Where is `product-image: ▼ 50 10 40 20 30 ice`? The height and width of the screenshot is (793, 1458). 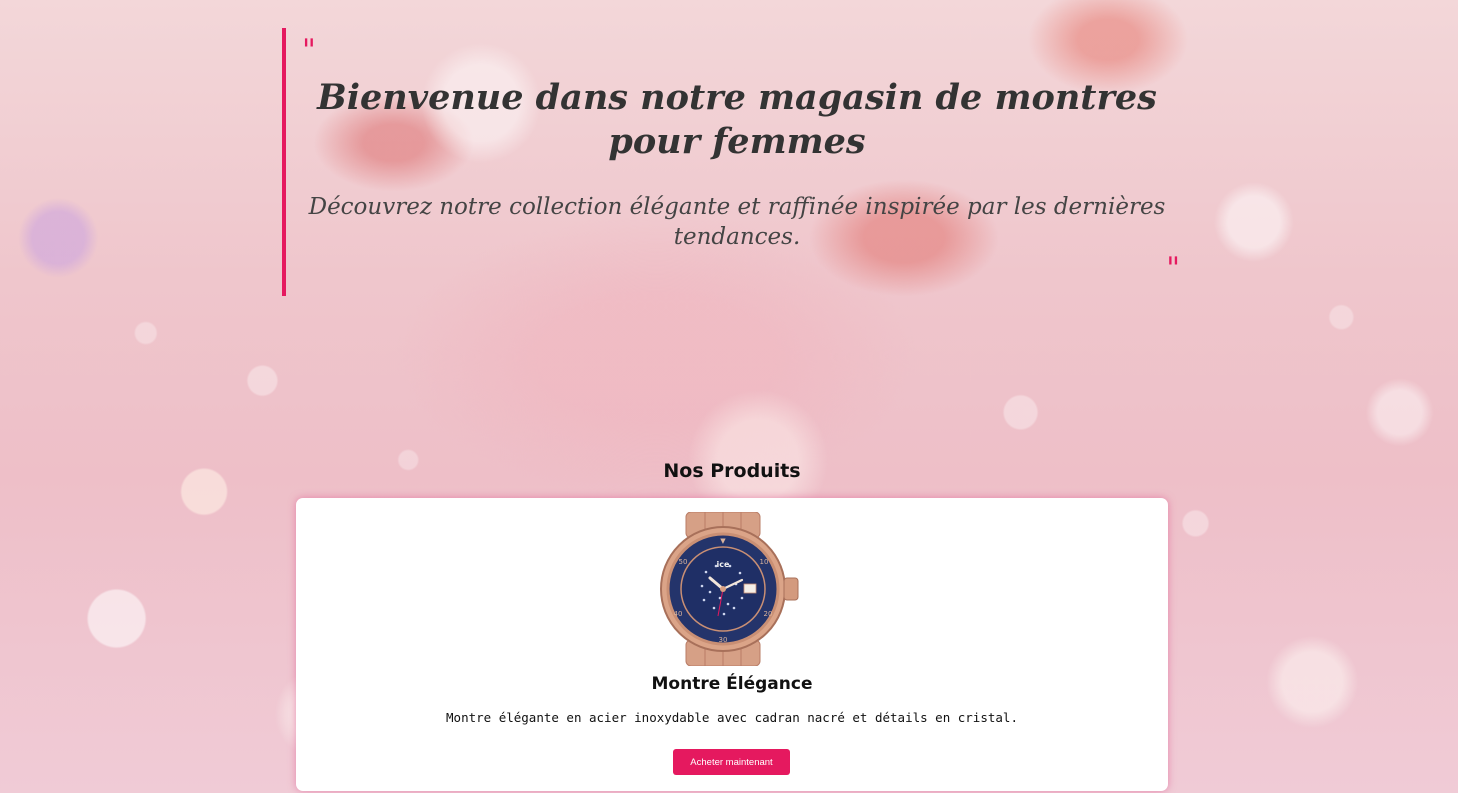 product-image: ▼ 50 10 40 20 30 ice is located at coordinates (731, 589).